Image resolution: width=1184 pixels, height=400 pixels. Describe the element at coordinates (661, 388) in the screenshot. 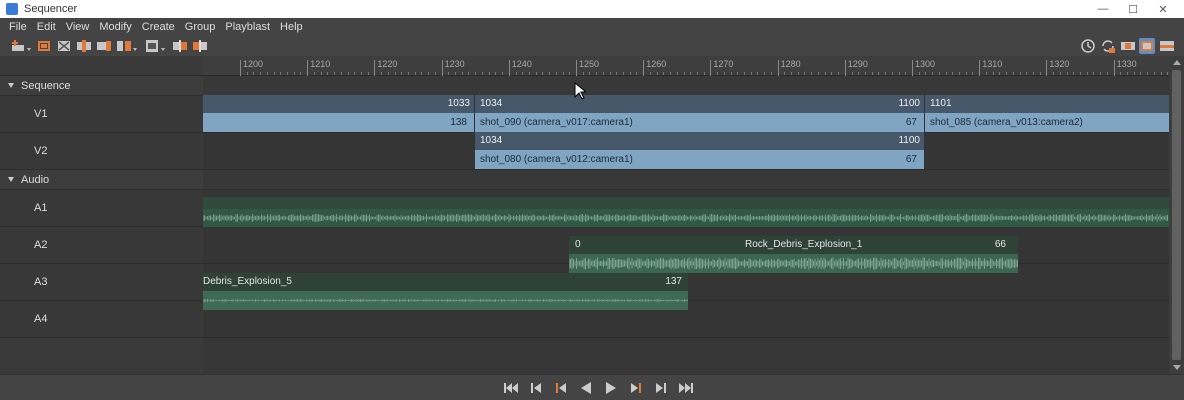

I see `step-forward-key-icon` at that location.